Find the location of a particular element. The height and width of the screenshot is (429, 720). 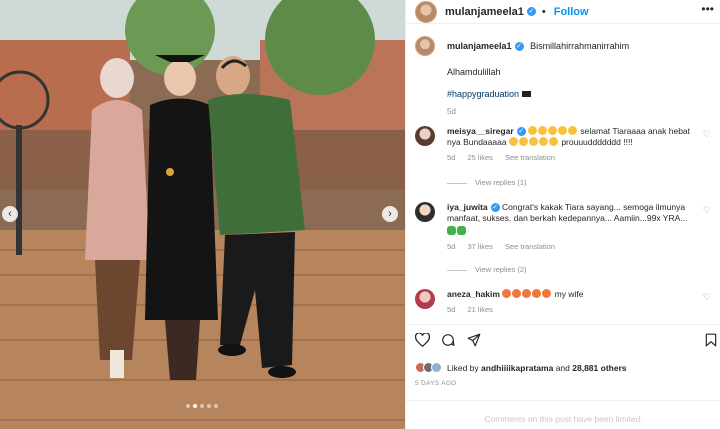

follow-button: Follow is located at coordinates (571, 12).